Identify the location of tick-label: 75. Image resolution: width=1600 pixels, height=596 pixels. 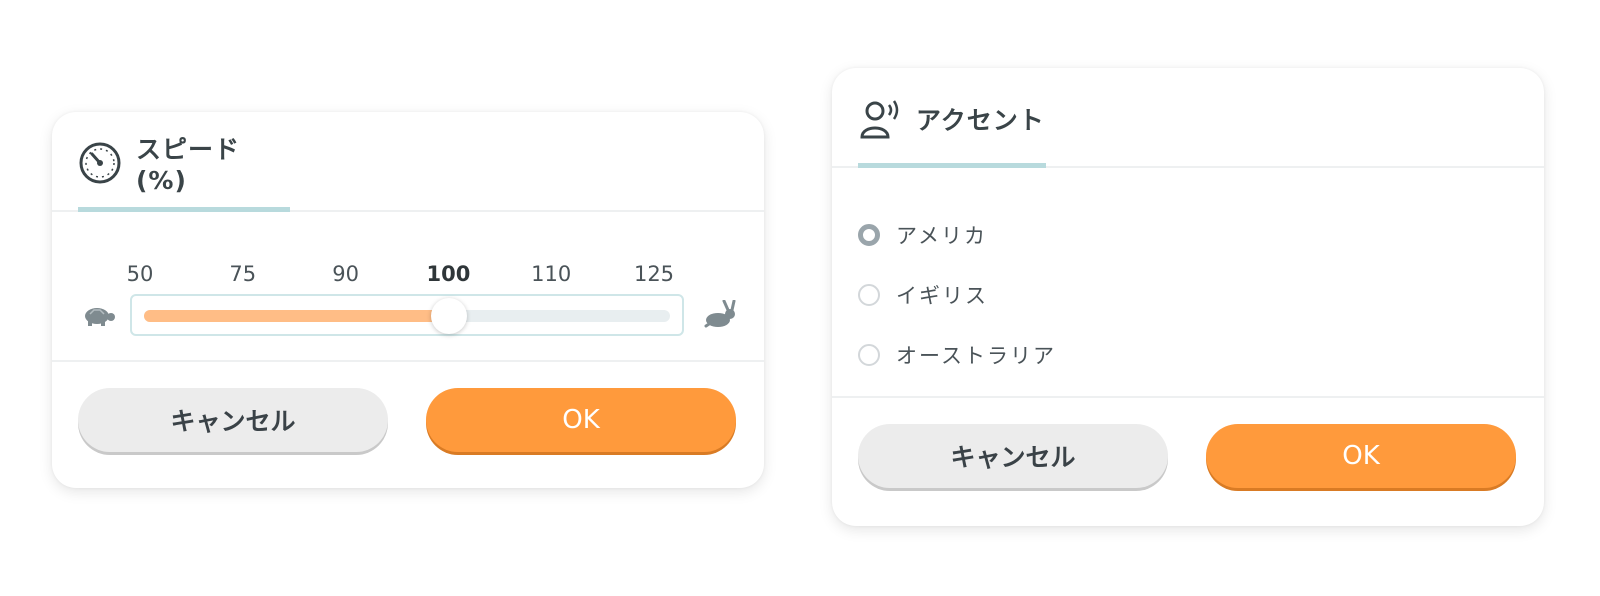
(243, 274).